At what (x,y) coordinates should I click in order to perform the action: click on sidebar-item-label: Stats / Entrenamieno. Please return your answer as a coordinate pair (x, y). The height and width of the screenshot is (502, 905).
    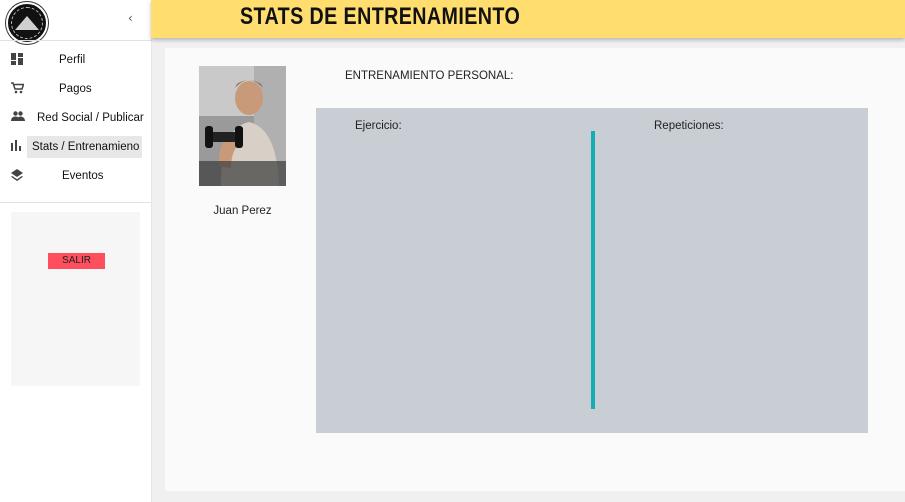
    Looking at the image, I should click on (85, 147).